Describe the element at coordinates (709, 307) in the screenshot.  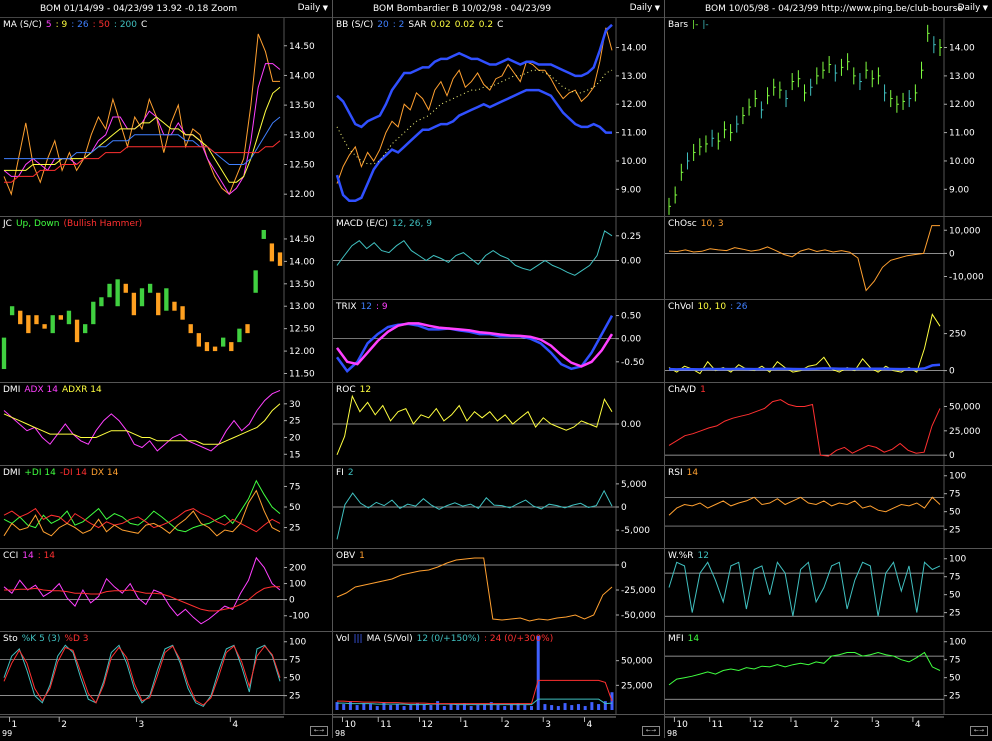
I see `panel-legend: ChVol 10, 10: 26` at that location.